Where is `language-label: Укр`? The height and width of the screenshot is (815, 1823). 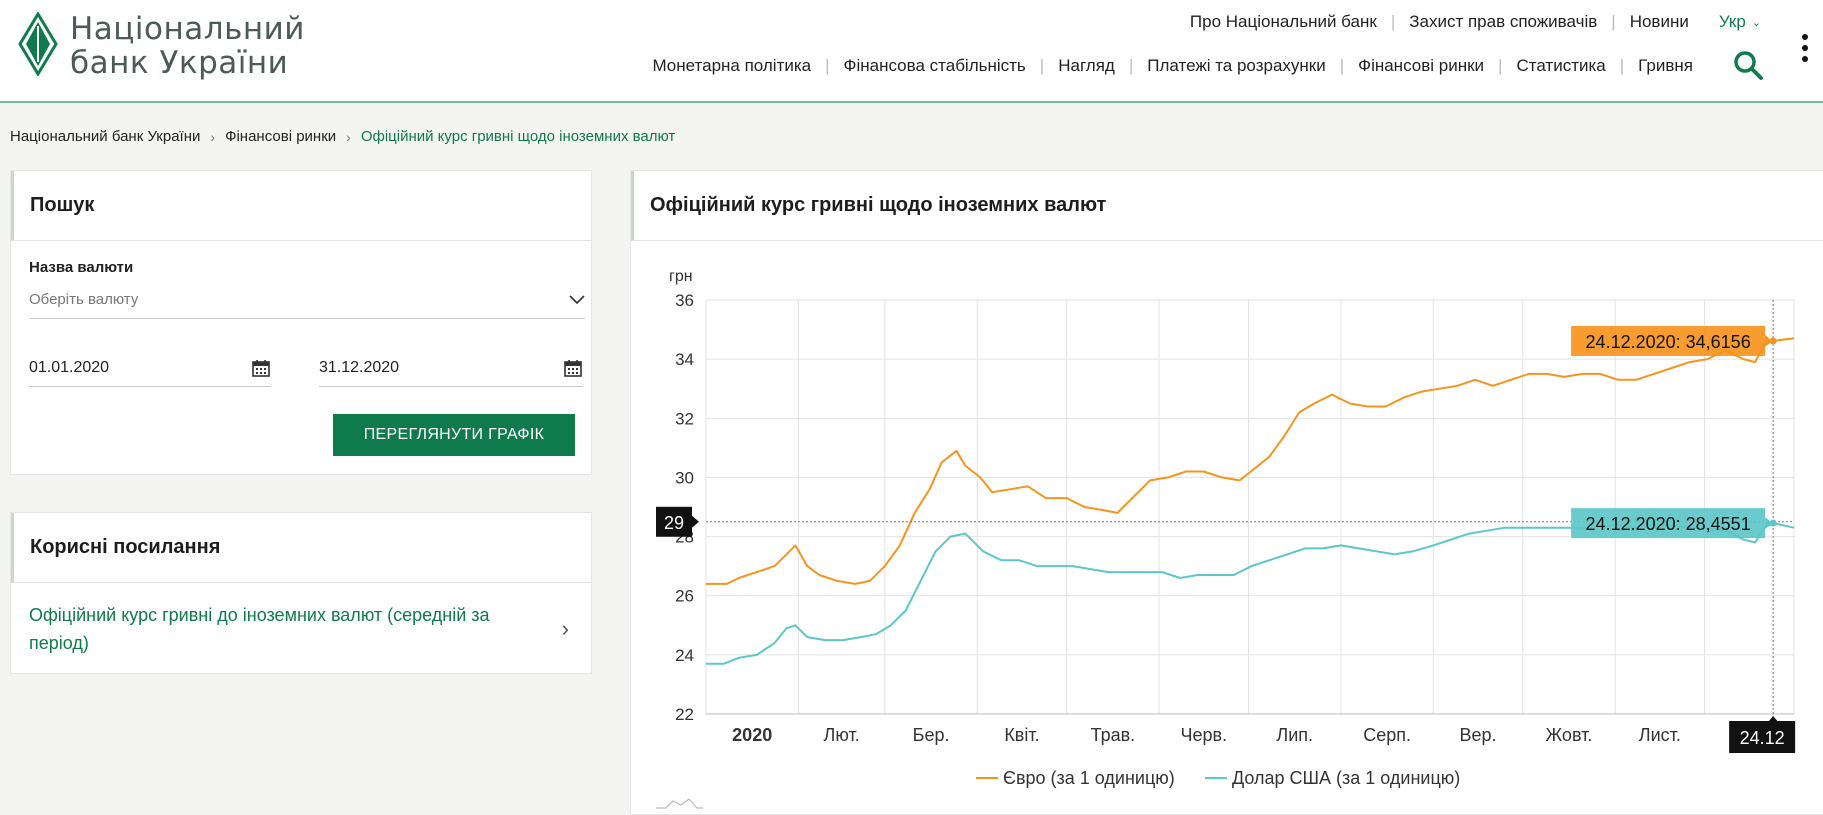 language-label: Укр is located at coordinates (1732, 21).